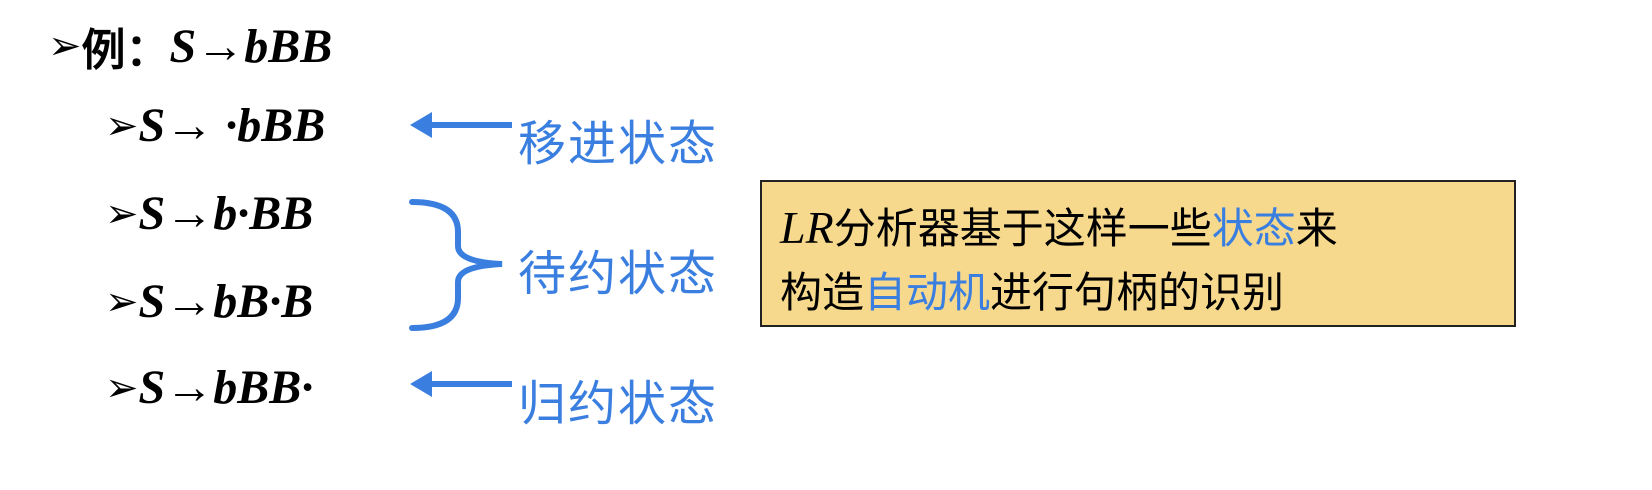 The width and height of the screenshot is (1652, 490). What do you see at coordinates (807, 227) in the screenshot?
I see `note-lr: LR` at bounding box center [807, 227].